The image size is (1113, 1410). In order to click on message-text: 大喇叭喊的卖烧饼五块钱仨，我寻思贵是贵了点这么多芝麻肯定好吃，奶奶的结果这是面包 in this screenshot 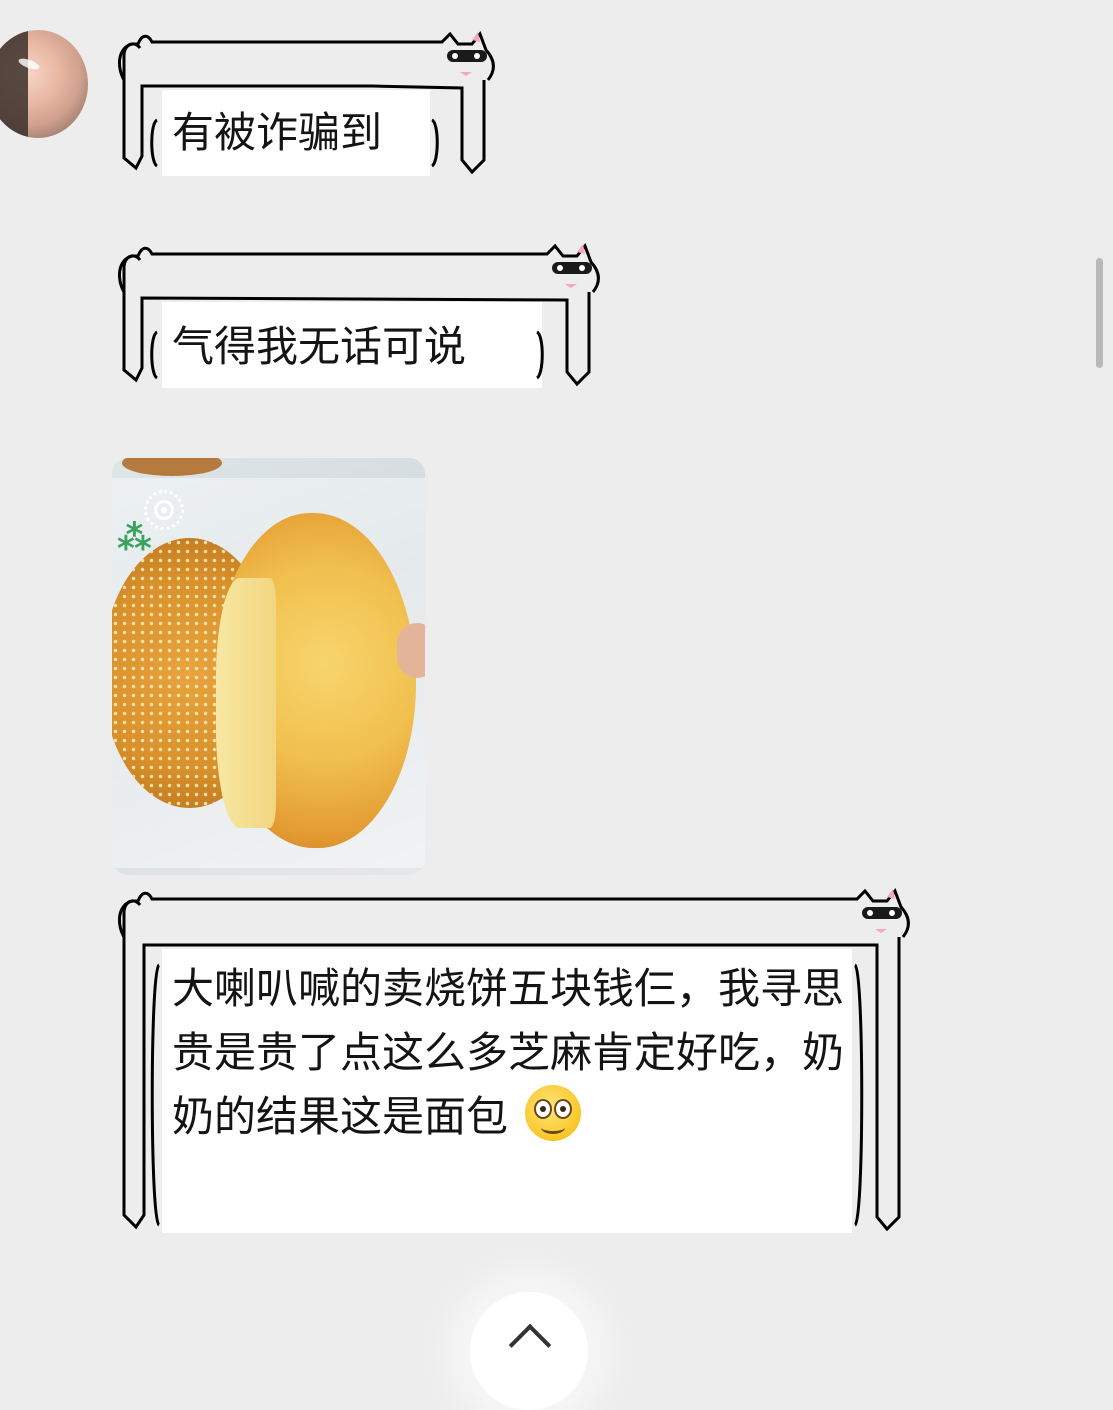, I will do `click(508, 1052)`.